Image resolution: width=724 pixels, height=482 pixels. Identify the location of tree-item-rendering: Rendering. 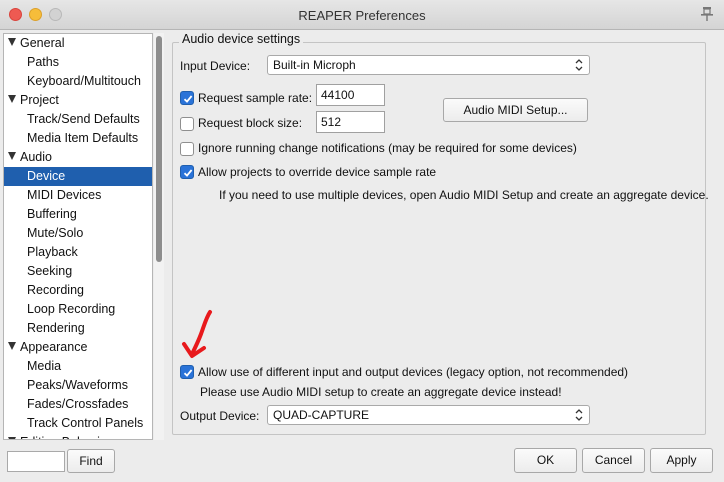
(78, 328).